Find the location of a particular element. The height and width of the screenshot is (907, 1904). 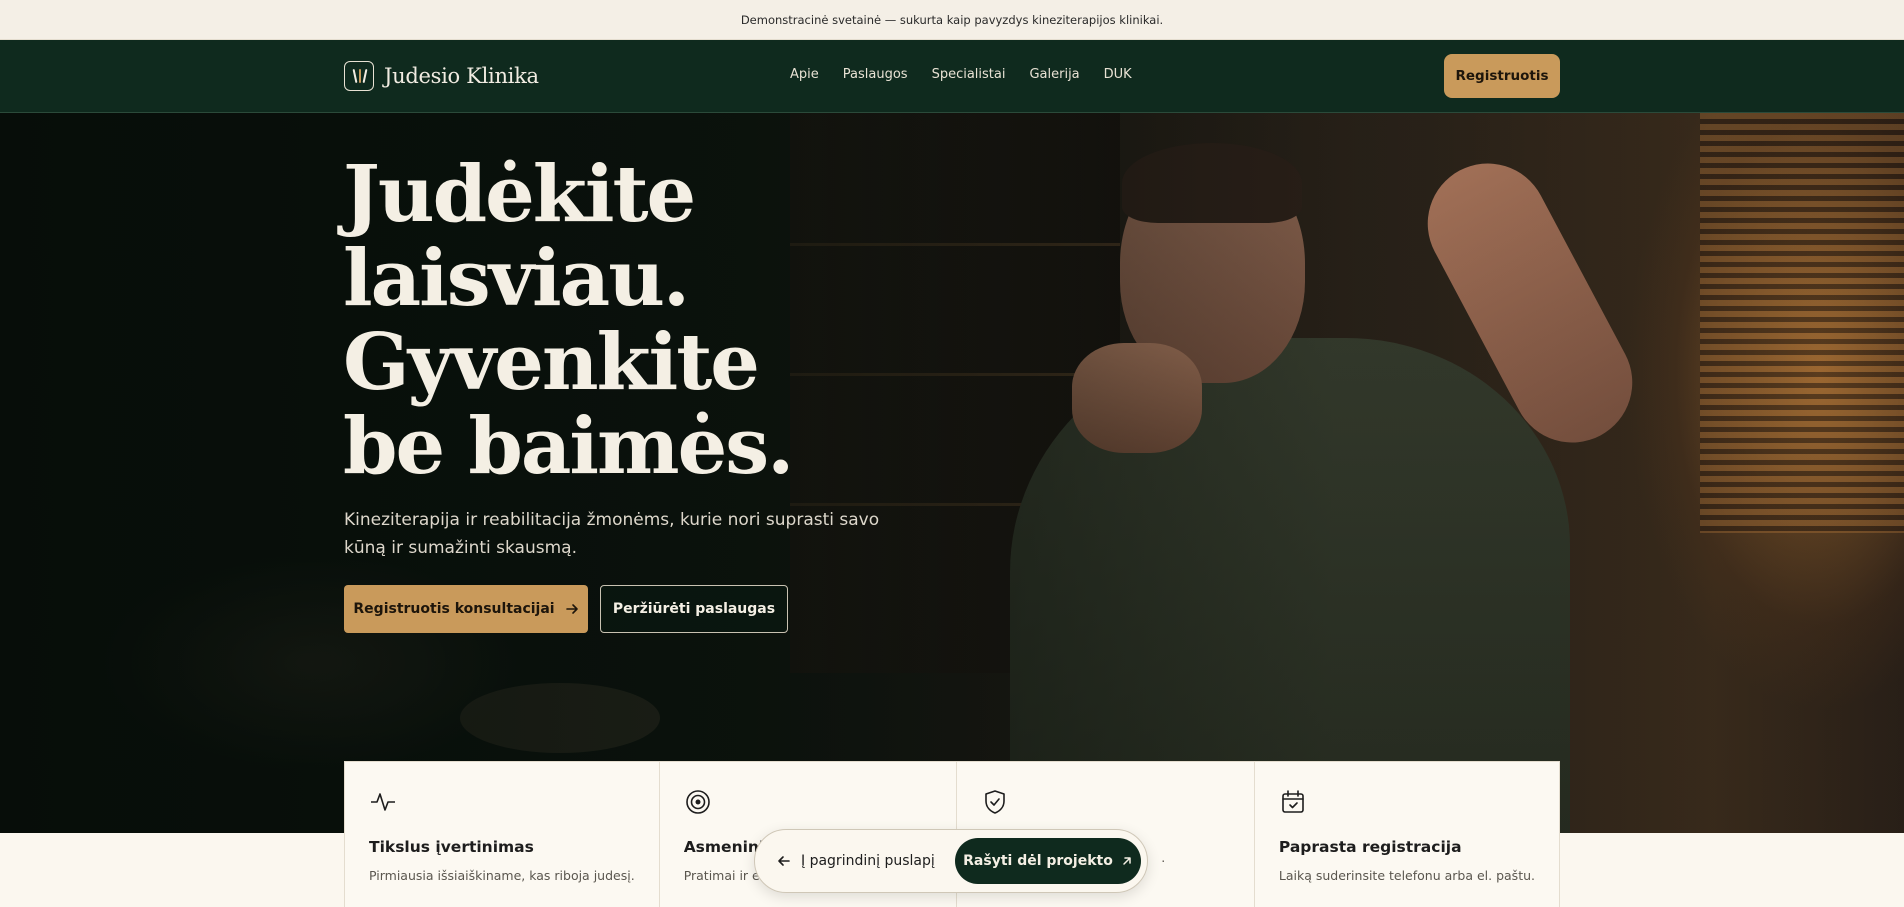

nav-link-specialistai: Specialistai is located at coordinates (969, 74).